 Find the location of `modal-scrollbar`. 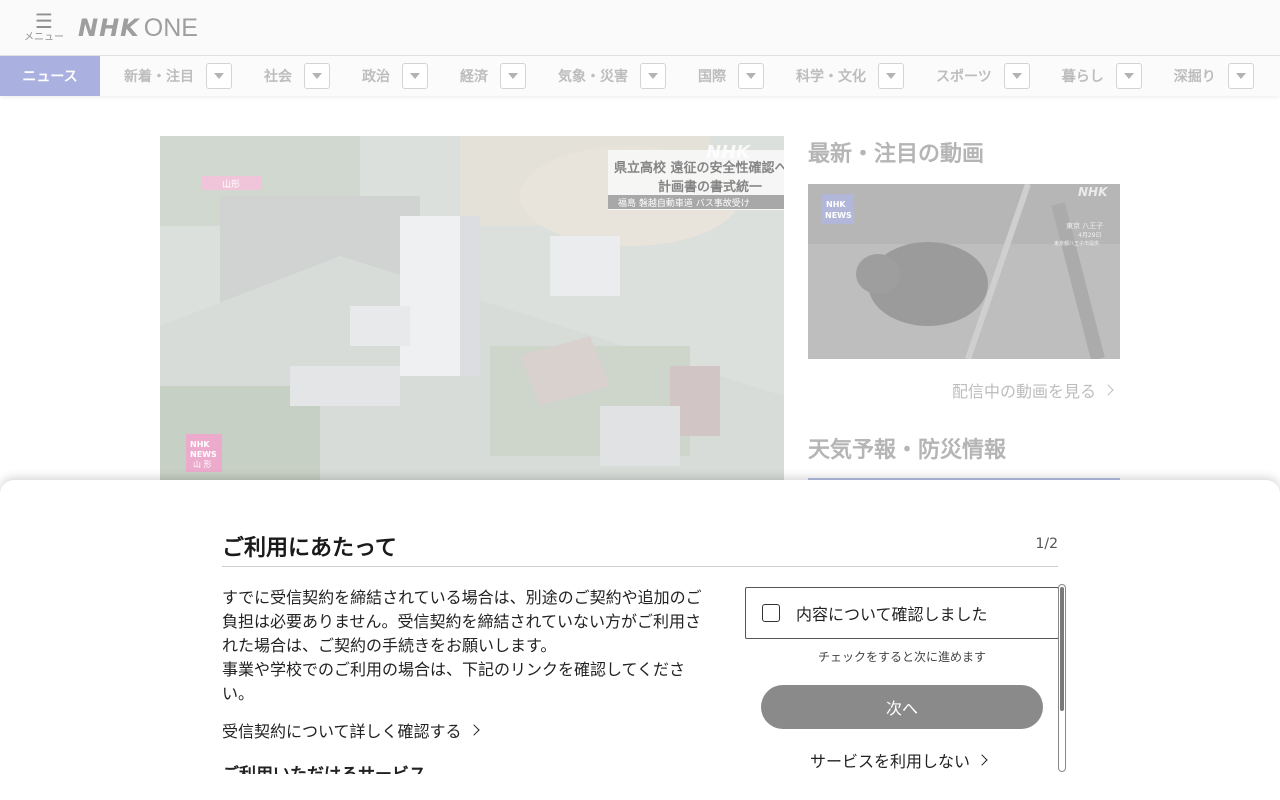

modal-scrollbar is located at coordinates (1062, 678).